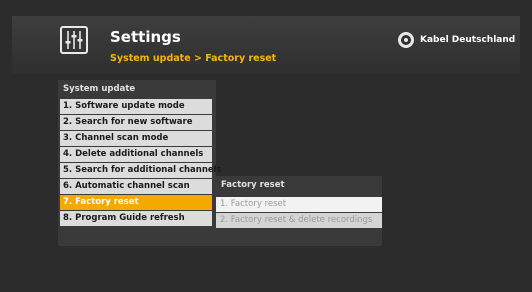 Image resolution: width=532 pixels, height=292 pixels. What do you see at coordinates (136, 138) in the screenshot?
I see `menu-item-channel-scan-mode: 3. Channel scan mode` at bounding box center [136, 138].